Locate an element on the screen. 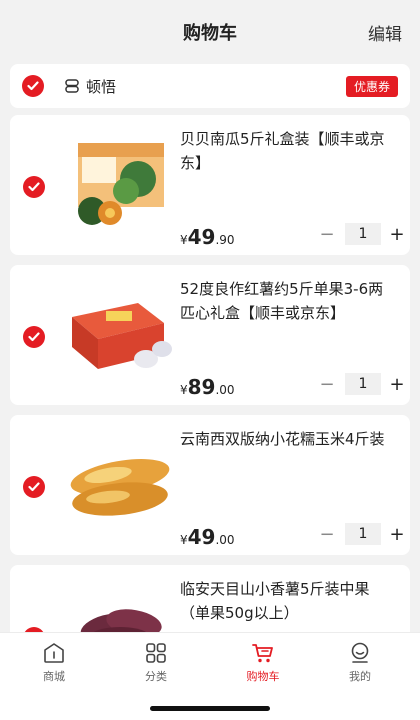  cart-icon is located at coordinates (262, 653).